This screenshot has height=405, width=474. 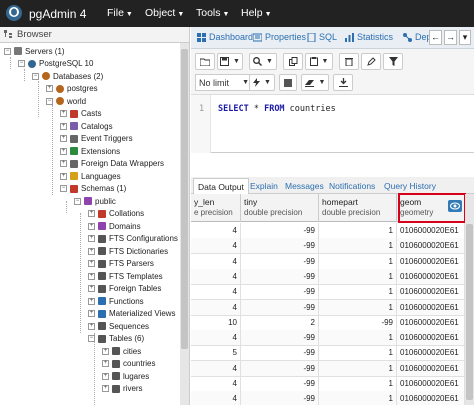 What do you see at coordinates (450, 37) in the screenshot?
I see `tab-scroll-right-icon: →` at bounding box center [450, 37].